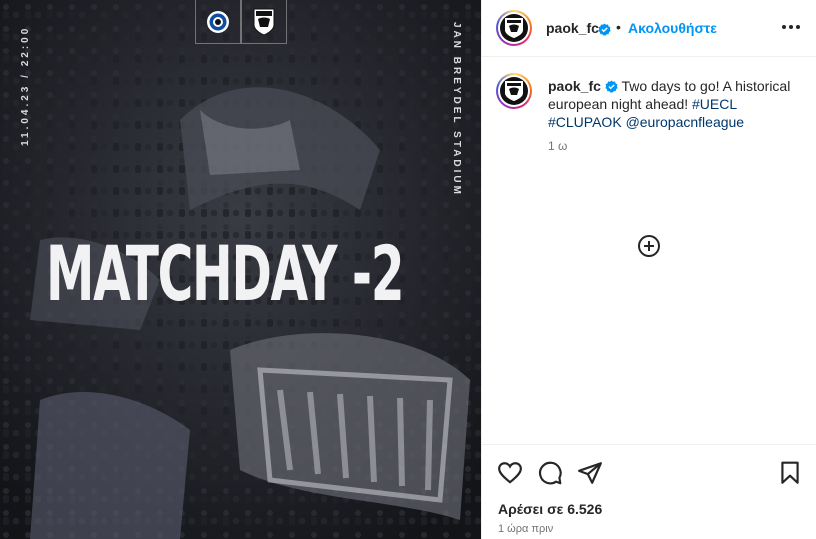 The image size is (816, 539). Describe the element at coordinates (685, 122) in the screenshot. I see `mention-link: @europacnfleague` at that location.